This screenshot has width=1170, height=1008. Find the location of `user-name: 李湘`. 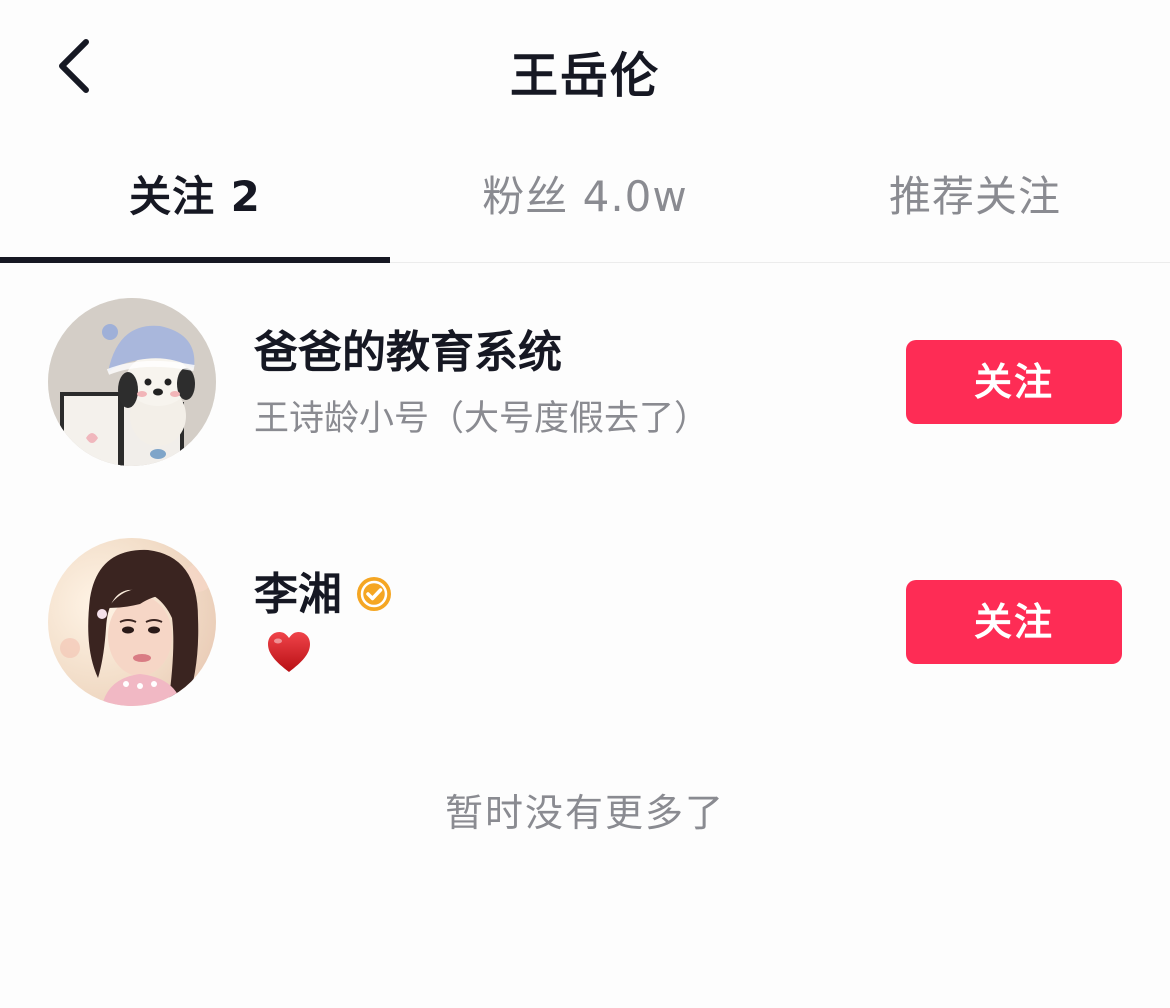

user-name: 李湘 is located at coordinates (298, 590).